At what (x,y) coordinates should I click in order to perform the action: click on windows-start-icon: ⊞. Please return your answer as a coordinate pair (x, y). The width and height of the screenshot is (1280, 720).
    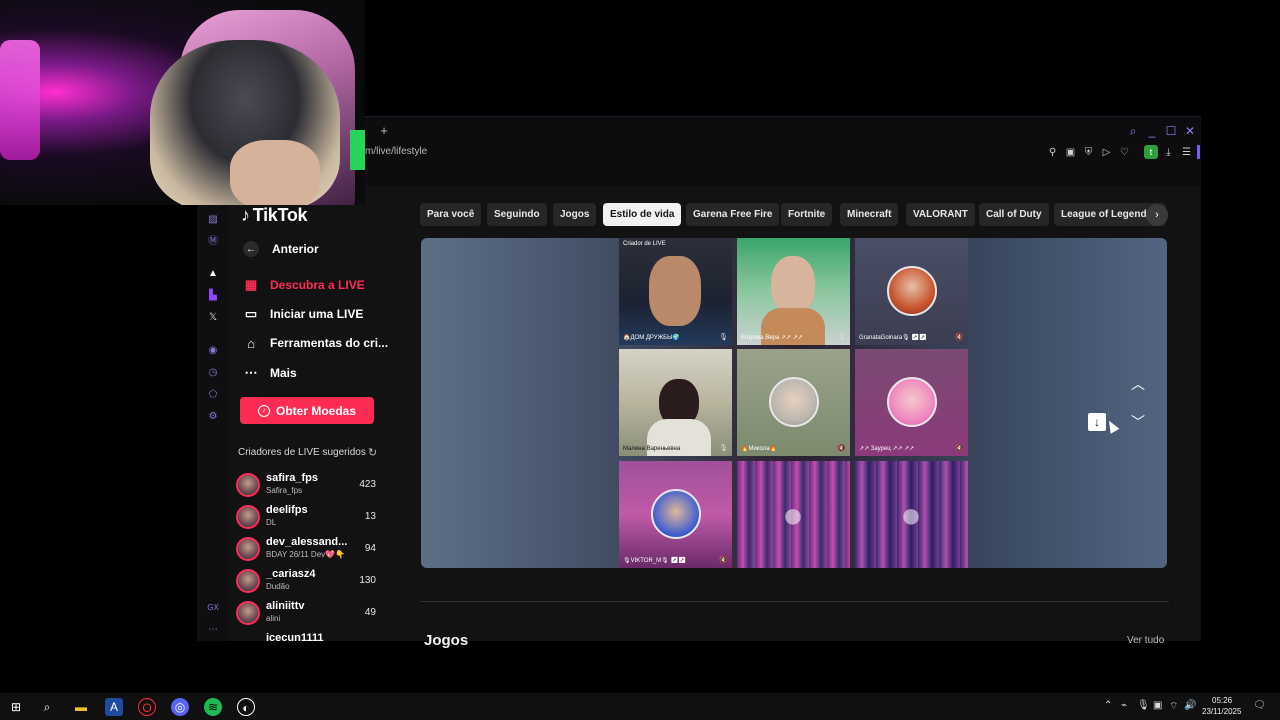
    Looking at the image, I should click on (16, 707).